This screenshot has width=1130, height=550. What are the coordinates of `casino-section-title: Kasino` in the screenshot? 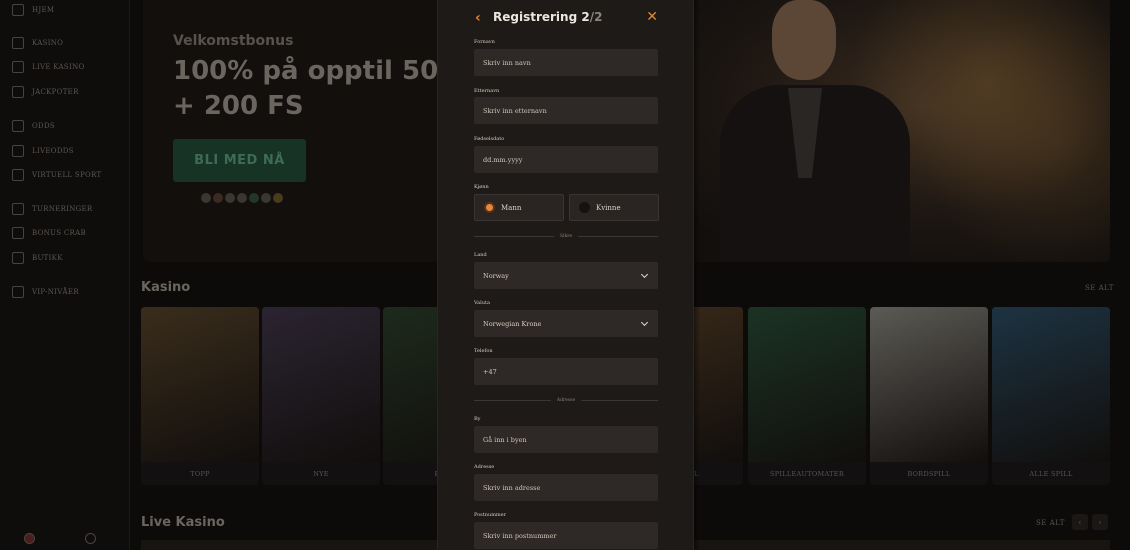 It's located at (166, 287).